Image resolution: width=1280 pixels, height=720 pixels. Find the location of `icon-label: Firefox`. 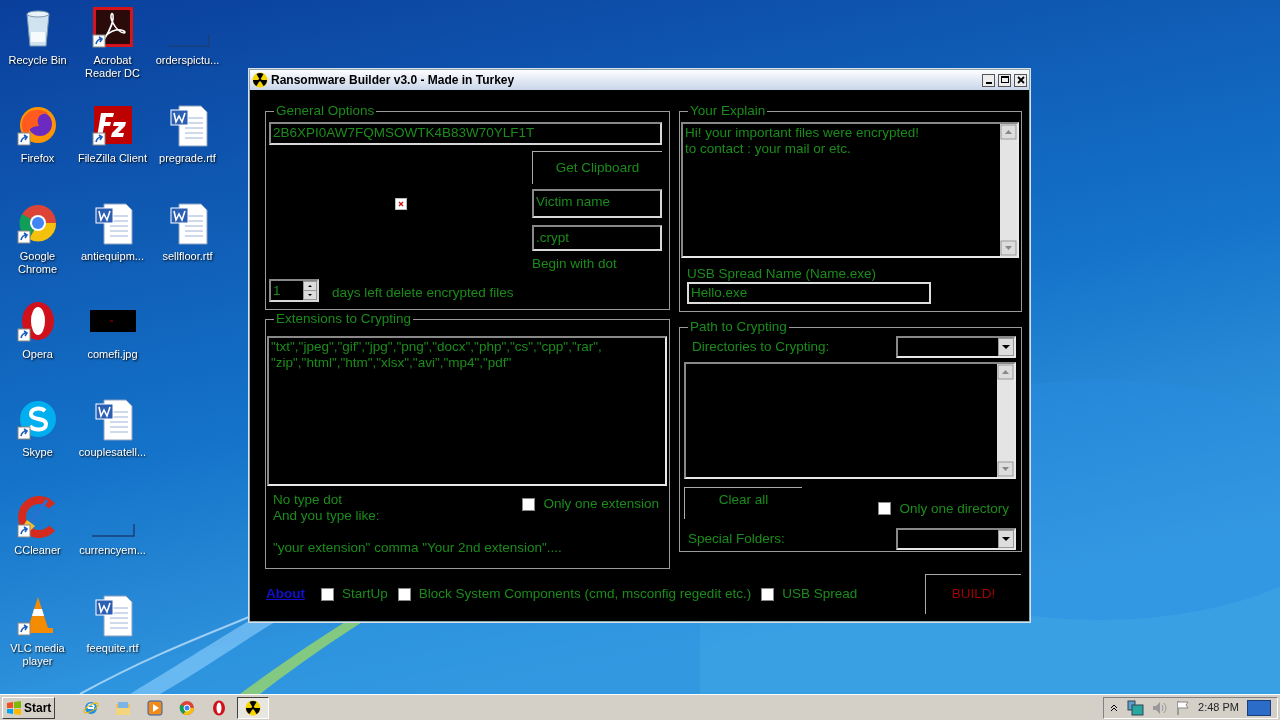

icon-label: Firefox is located at coordinates (37, 158).